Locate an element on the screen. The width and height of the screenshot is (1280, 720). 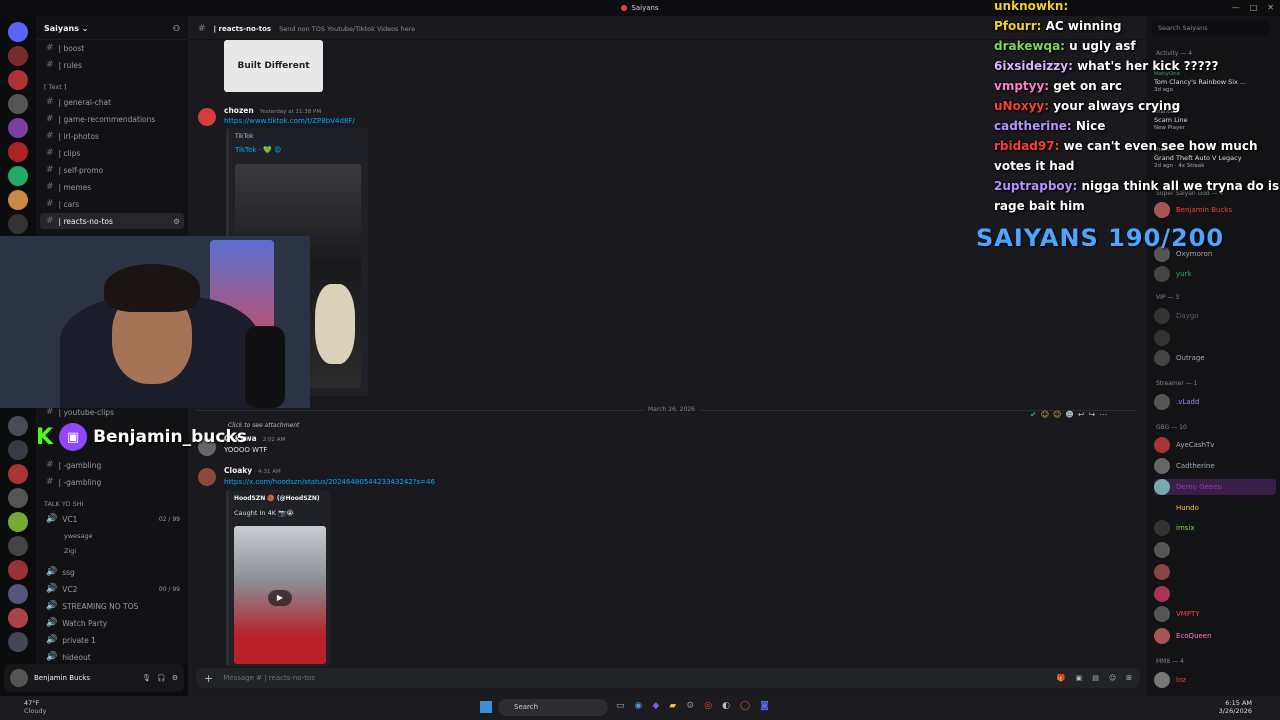
sticker-icon: ▤ is located at coordinates (1095, 678).